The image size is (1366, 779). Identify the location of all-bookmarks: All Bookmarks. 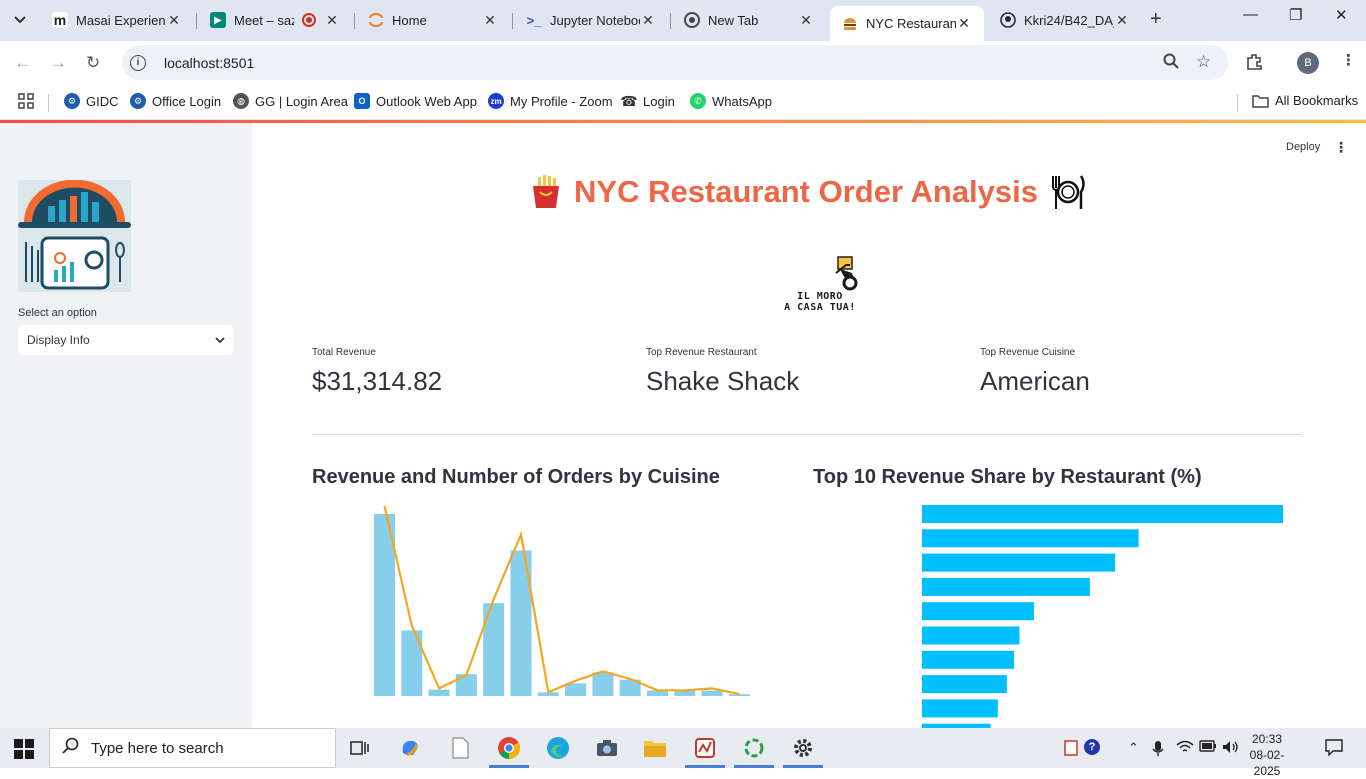
(1305, 100).